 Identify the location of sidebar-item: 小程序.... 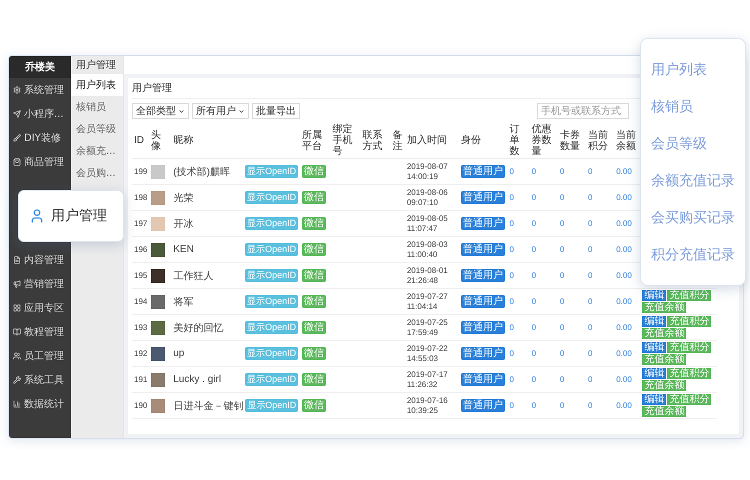
(40, 114).